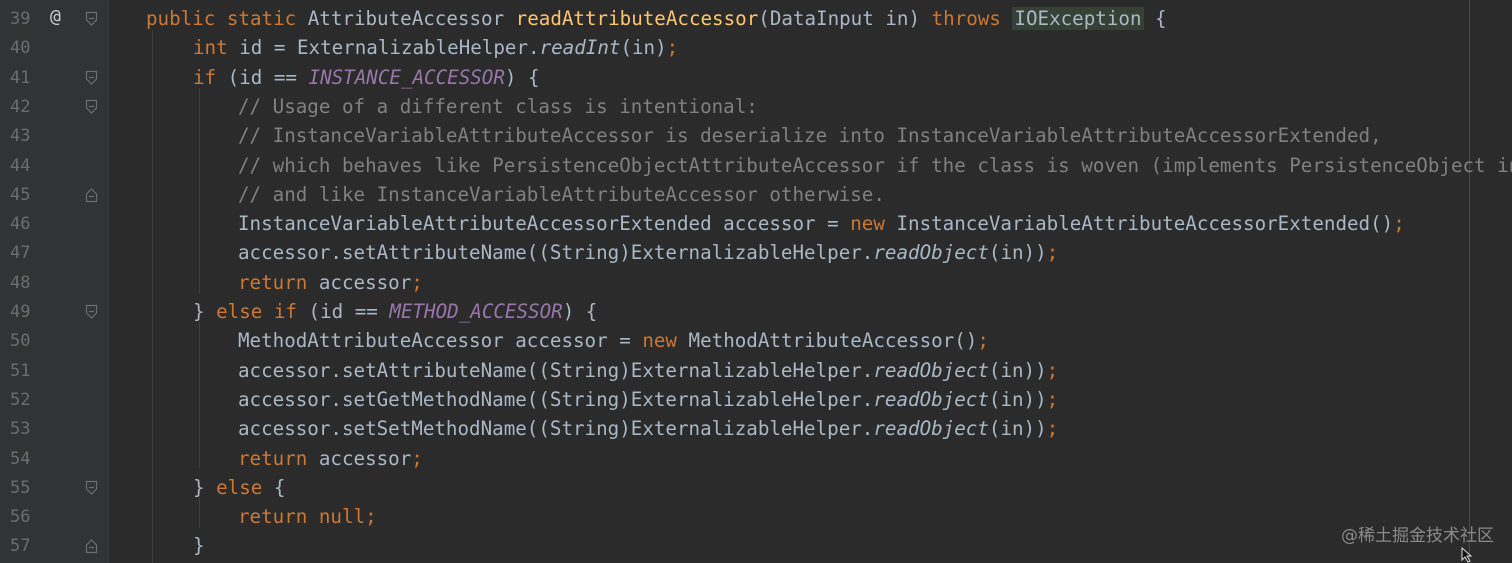 The image size is (1512, 563). Describe the element at coordinates (756, 517) in the screenshot. I see `code-line: 56 return null;` at that location.